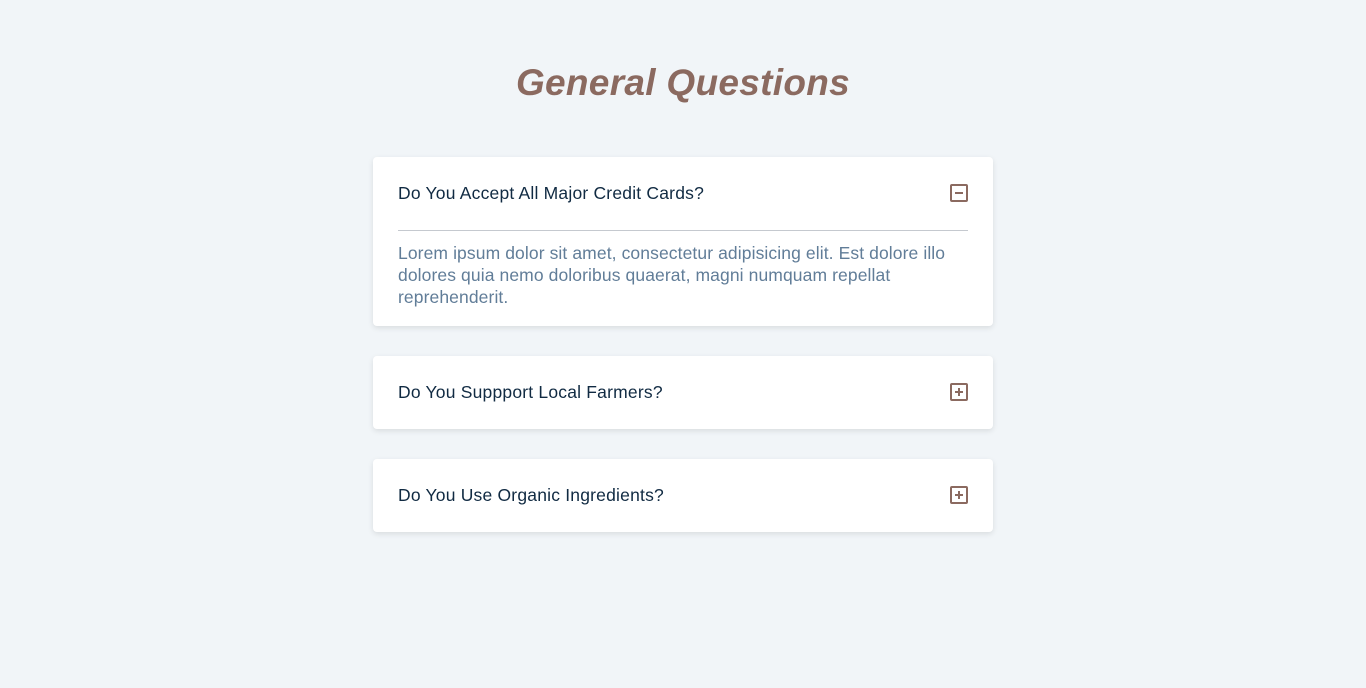 The height and width of the screenshot is (688, 1366). Describe the element at coordinates (959, 192) in the screenshot. I see `minus-square-icon` at that location.